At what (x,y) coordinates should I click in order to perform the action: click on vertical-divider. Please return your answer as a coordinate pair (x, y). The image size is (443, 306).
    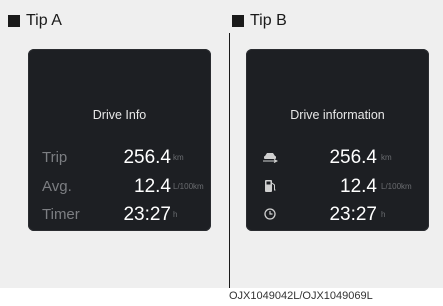
    Looking at the image, I should click on (229, 160).